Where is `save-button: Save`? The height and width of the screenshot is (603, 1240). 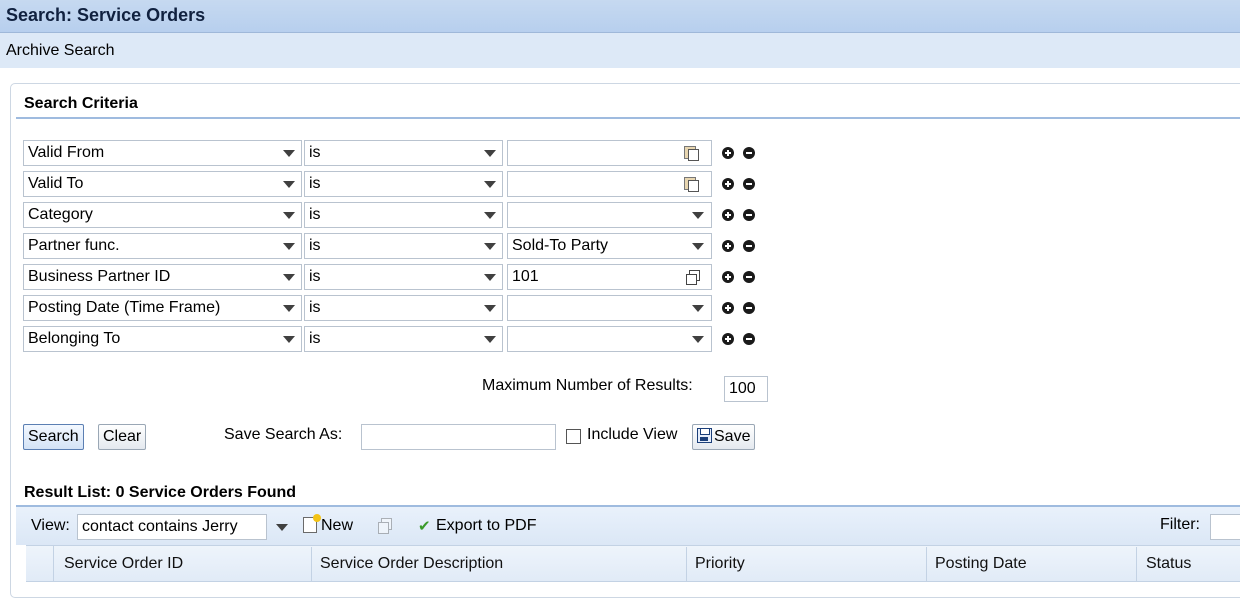
save-button: Save is located at coordinates (724, 437).